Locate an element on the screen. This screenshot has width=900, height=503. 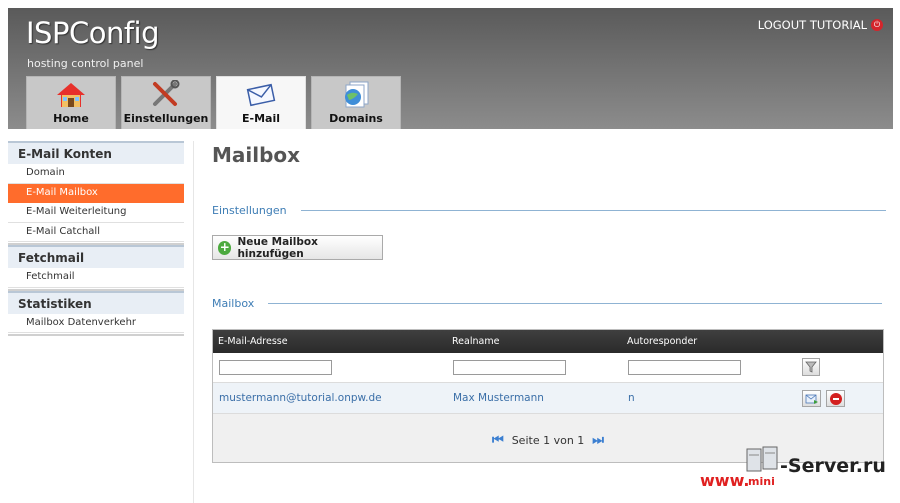
tab-einstellungen: Einstellungen is located at coordinates (166, 102).